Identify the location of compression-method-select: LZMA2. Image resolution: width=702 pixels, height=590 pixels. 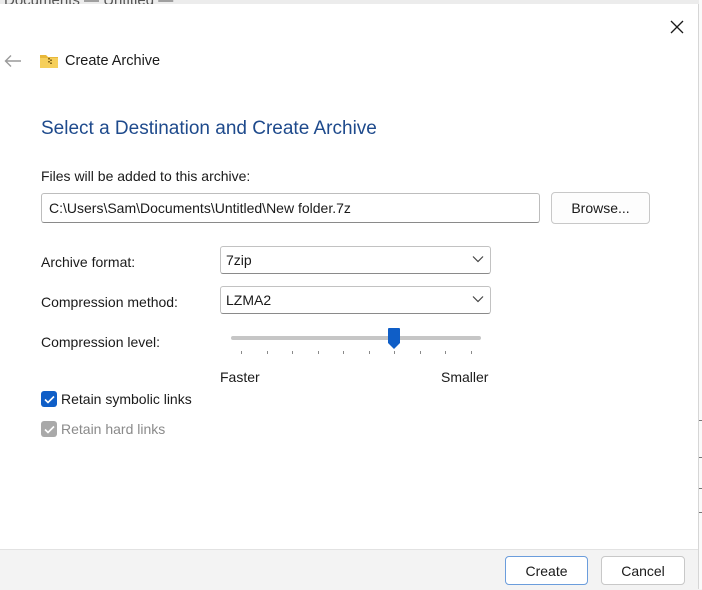
(355, 300).